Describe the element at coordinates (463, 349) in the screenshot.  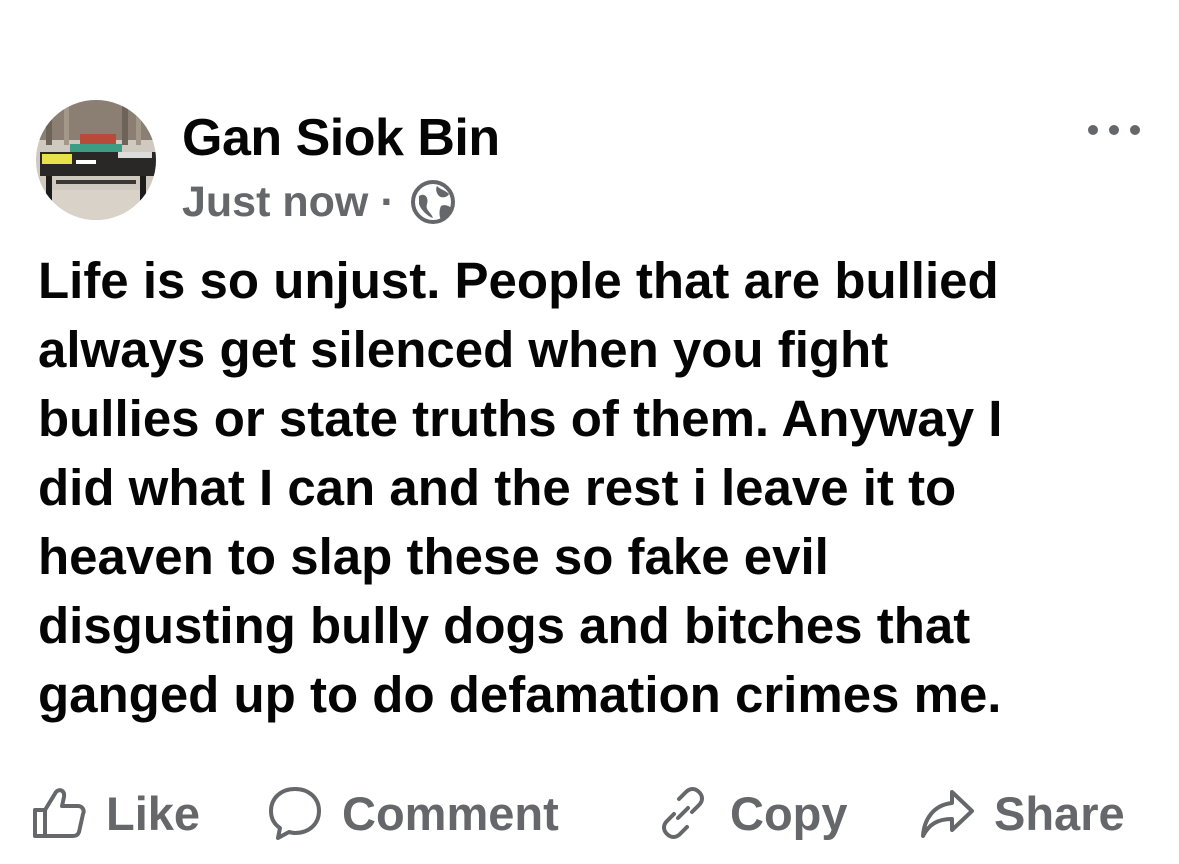
I see `post-text-line: always get silenced when you fight` at that location.